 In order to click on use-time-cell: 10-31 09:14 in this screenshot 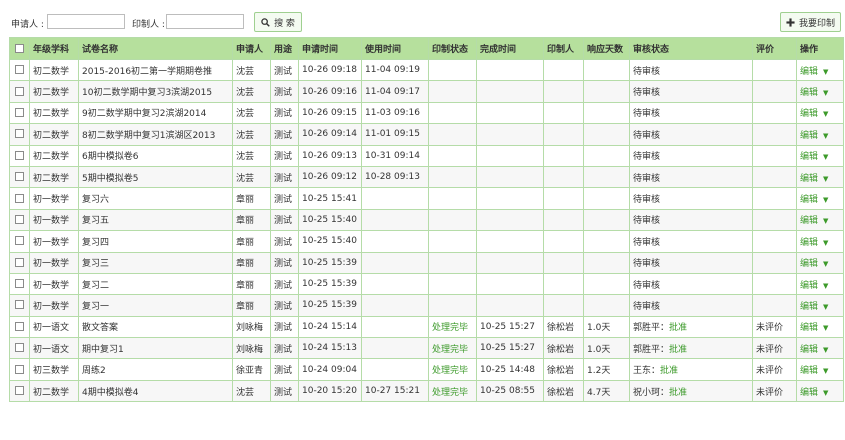, I will do `click(395, 155)`.